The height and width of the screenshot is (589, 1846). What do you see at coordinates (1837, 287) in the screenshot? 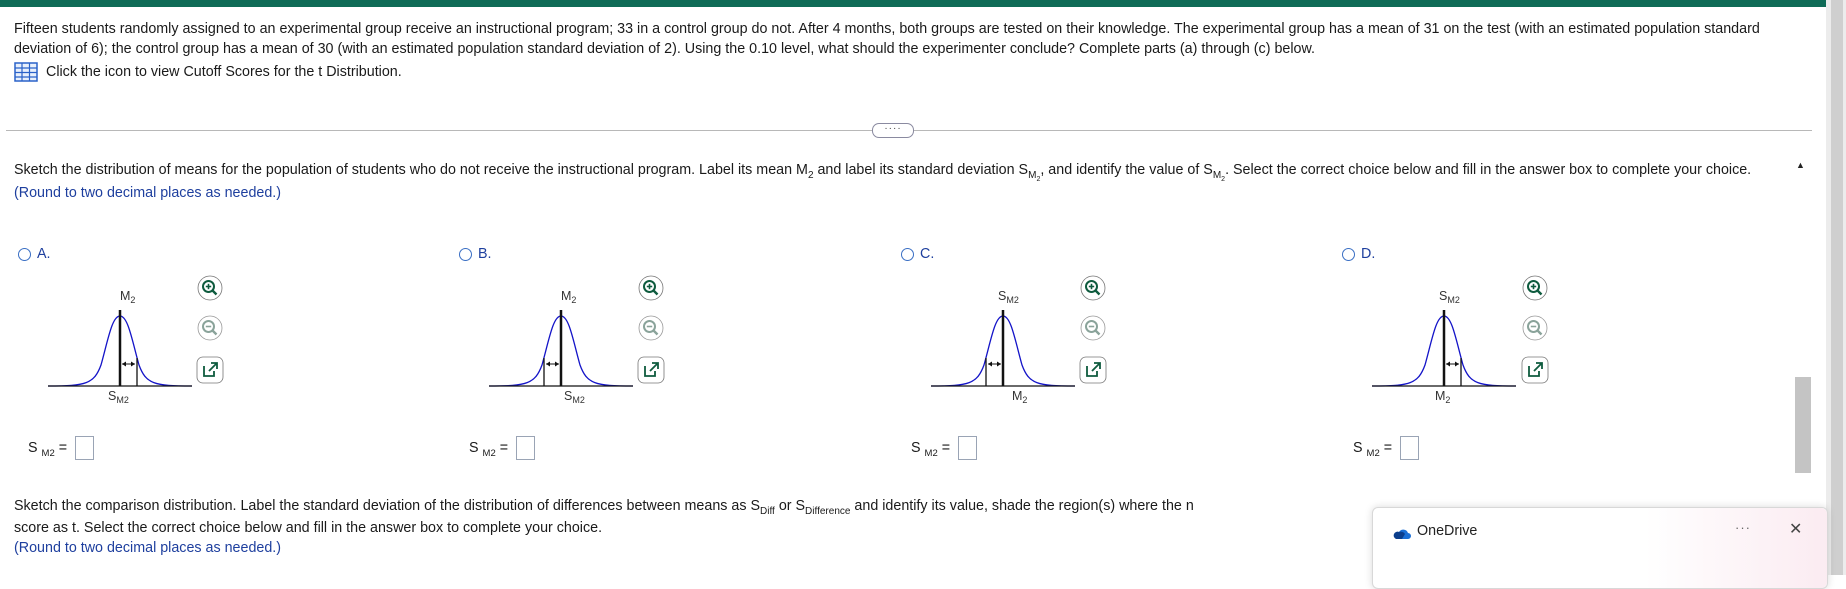
I see `page-scrollbar-thumb` at bounding box center [1837, 287].